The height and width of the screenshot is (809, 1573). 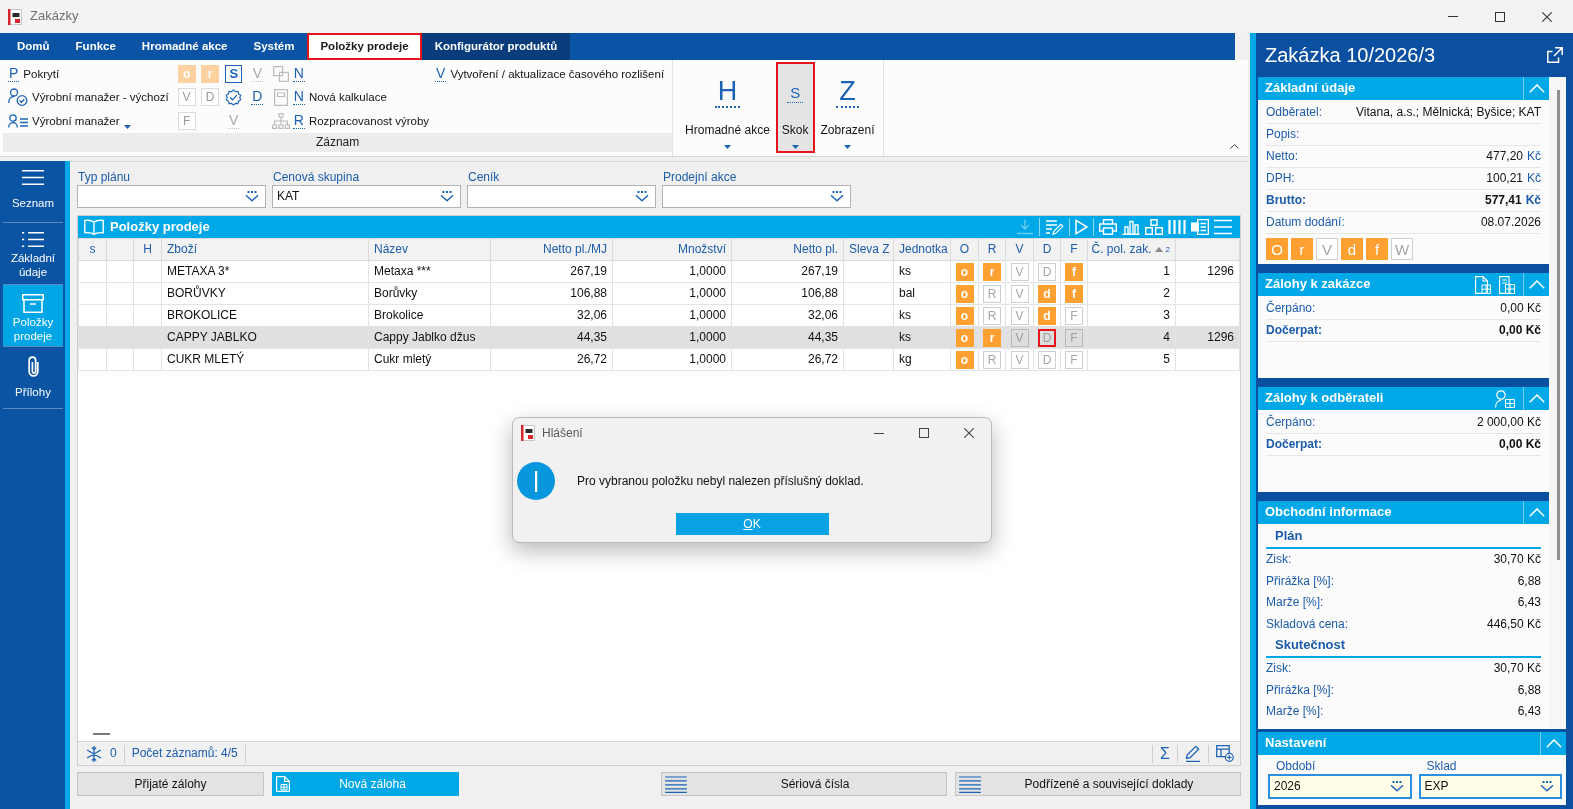 I want to click on ribbon-button: H Hromadné akce, so click(x=727, y=107).